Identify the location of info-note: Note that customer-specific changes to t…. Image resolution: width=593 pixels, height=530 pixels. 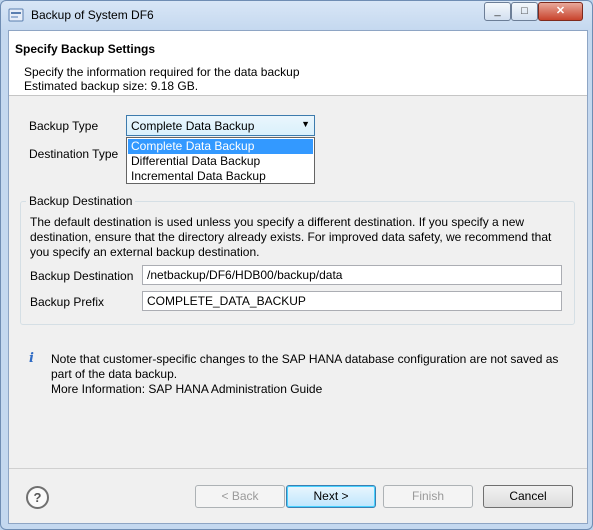
(306, 374).